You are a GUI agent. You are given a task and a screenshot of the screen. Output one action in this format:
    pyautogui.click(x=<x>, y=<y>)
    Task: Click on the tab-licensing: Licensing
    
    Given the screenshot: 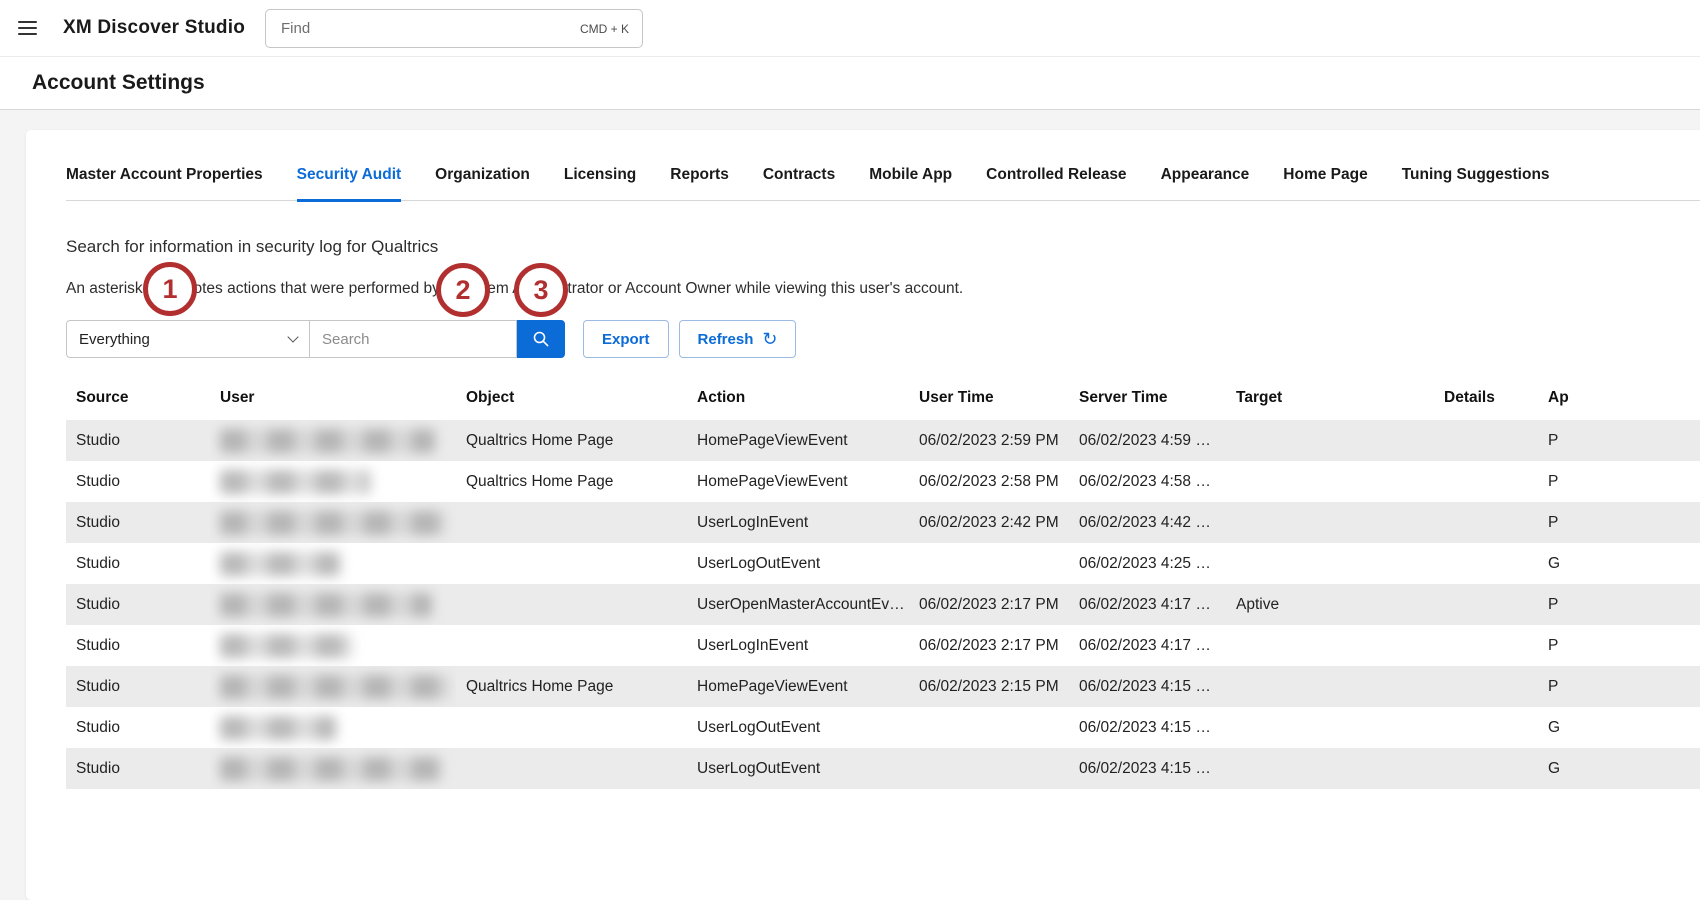 What is the action you would take?
    pyautogui.click(x=600, y=184)
    